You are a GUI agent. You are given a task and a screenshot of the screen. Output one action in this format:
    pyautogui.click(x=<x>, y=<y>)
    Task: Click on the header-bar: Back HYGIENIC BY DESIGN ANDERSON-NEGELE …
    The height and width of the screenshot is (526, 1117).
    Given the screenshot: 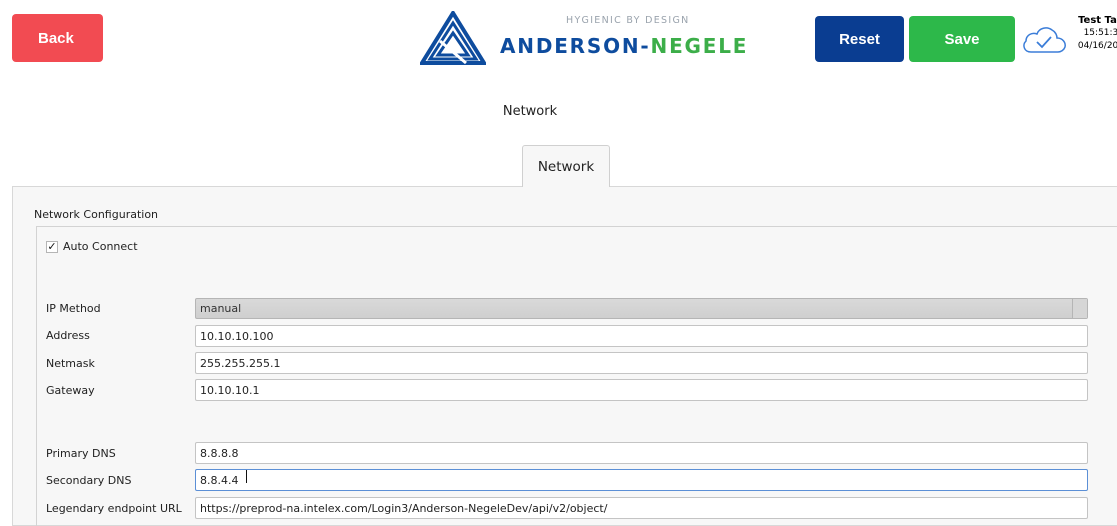 What is the action you would take?
    pyautogui.click(x=558, y=39)
    